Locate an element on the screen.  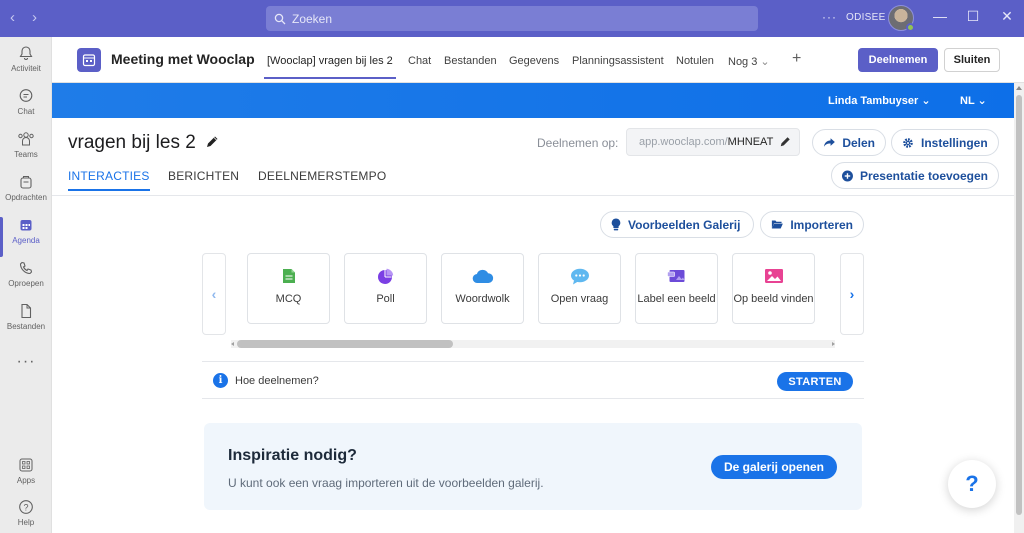
cloud-icon is located at coordinates (482, 276).